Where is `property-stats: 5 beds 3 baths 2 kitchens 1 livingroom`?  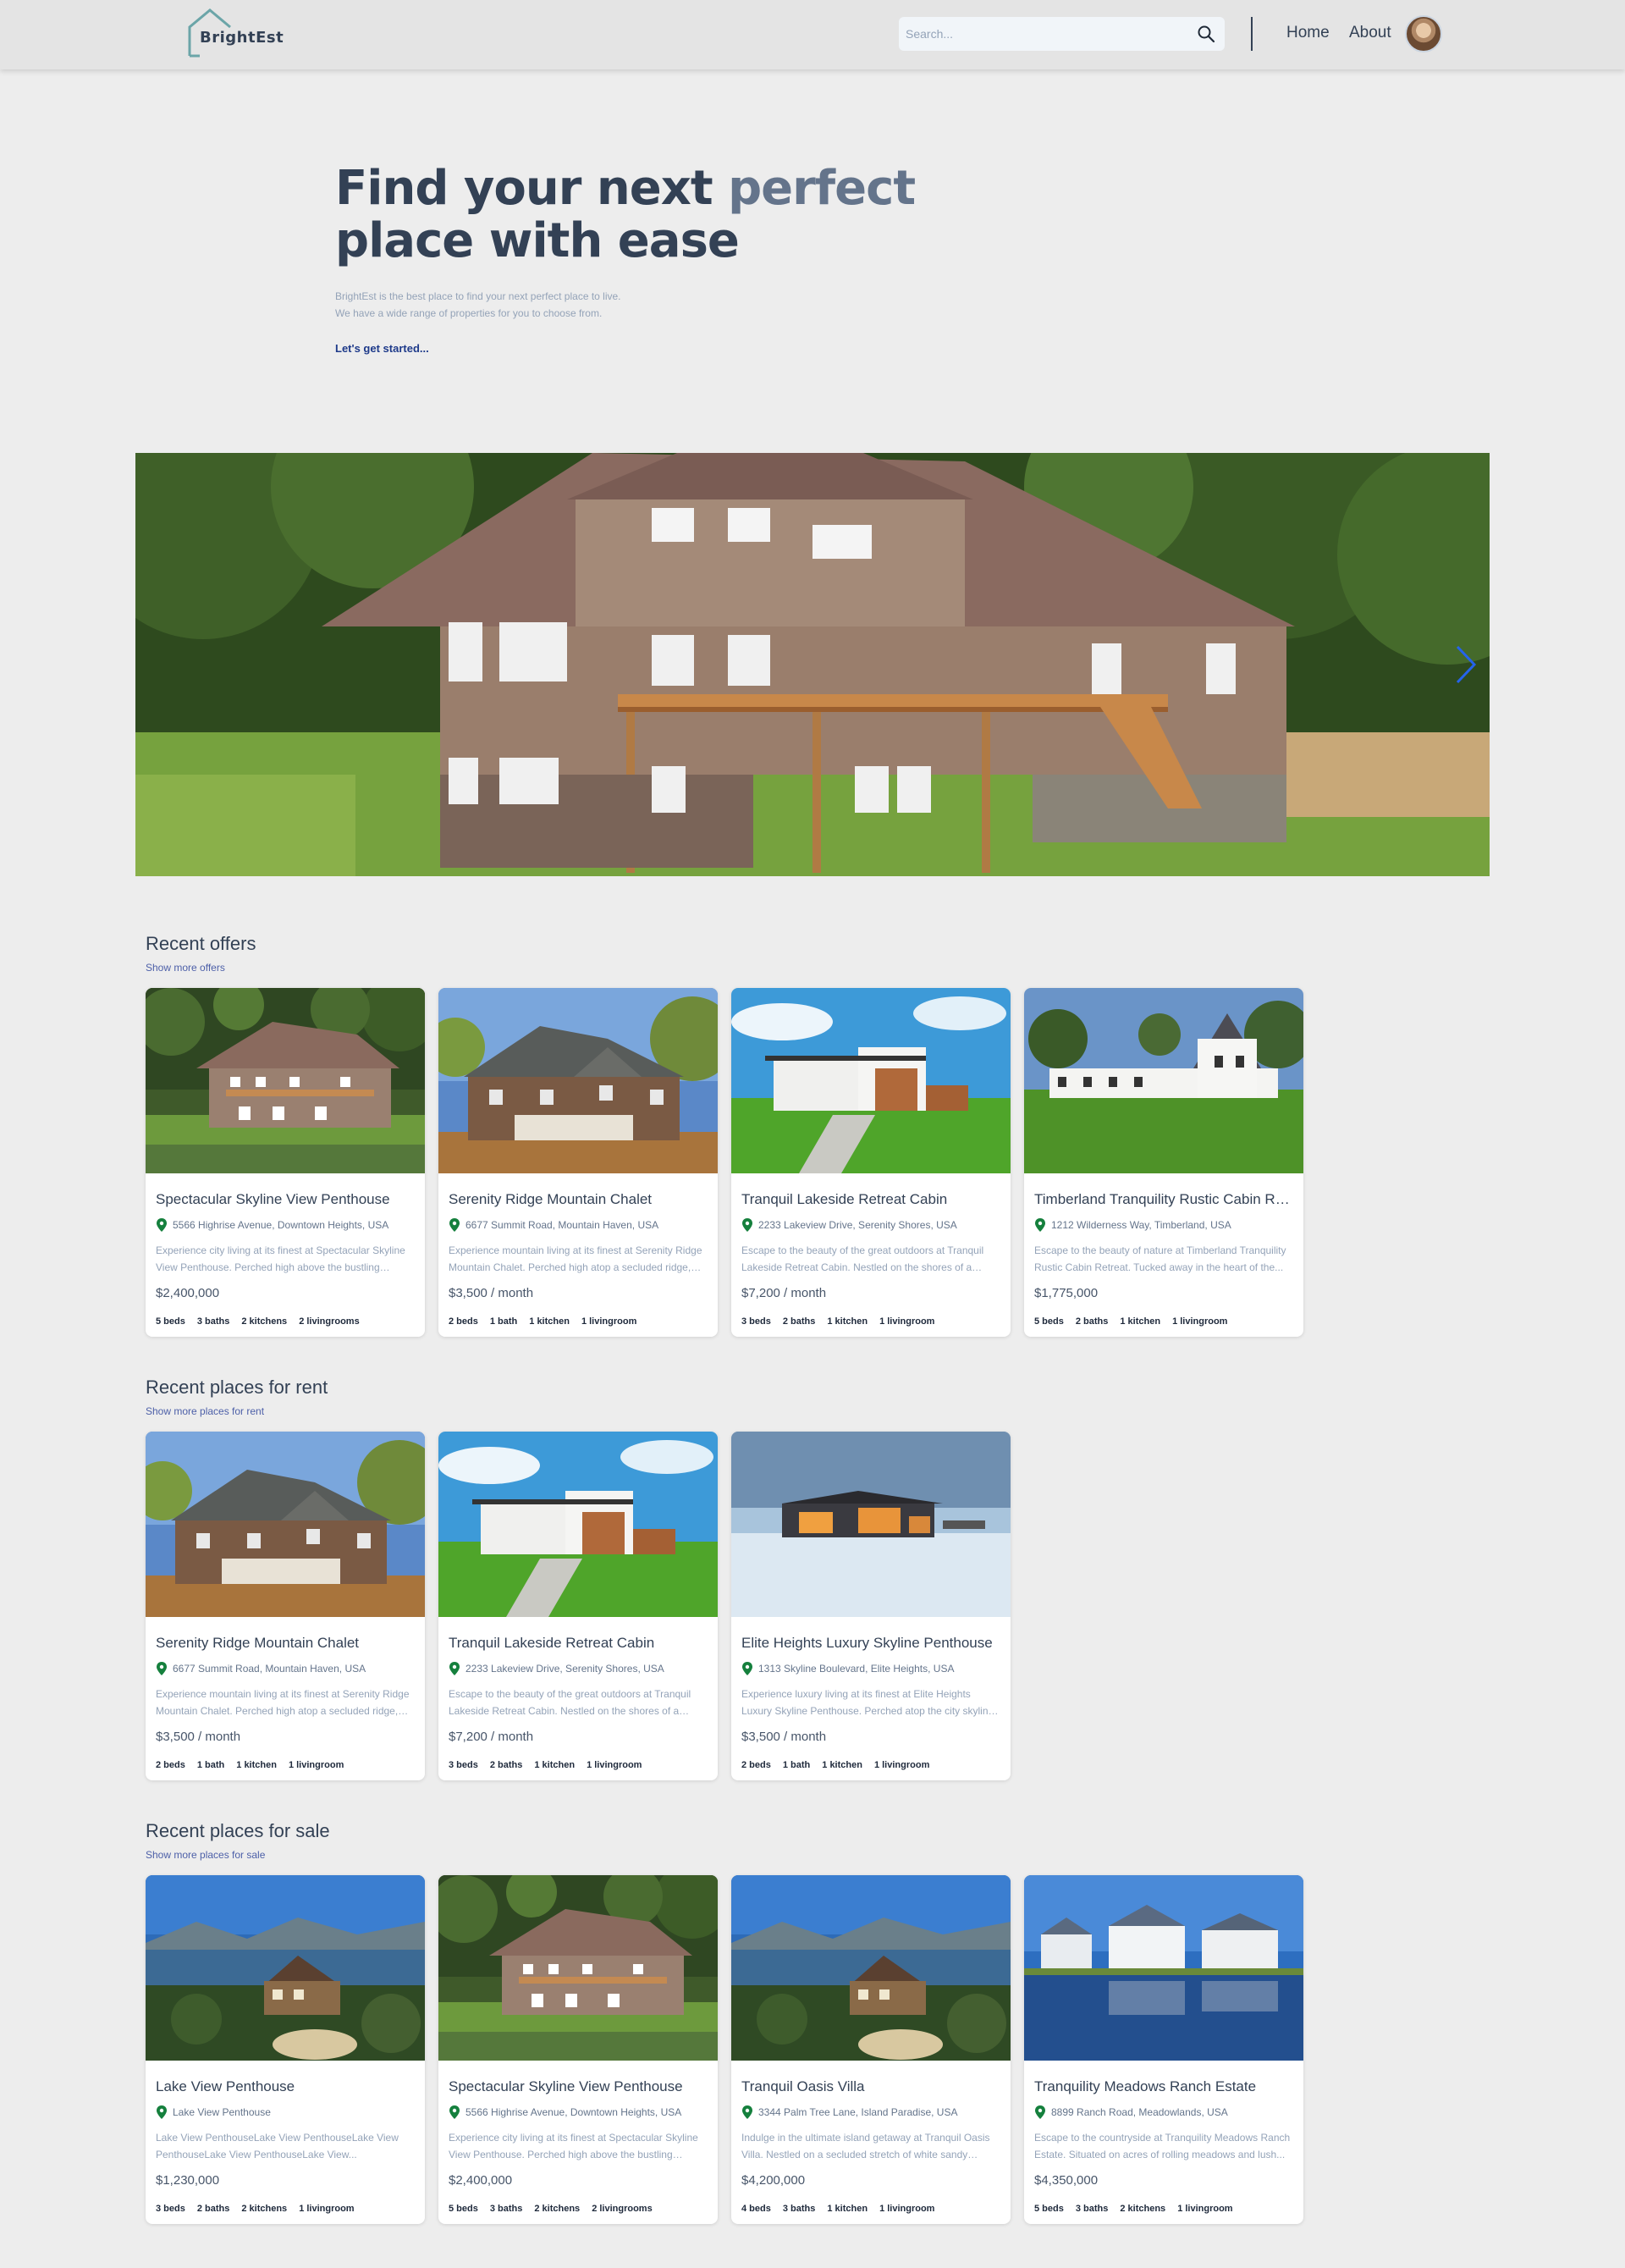 property-stats: 5 beds 3 baths 2 kitchens 1 livingroom is located at coordinates (1165, 2207).